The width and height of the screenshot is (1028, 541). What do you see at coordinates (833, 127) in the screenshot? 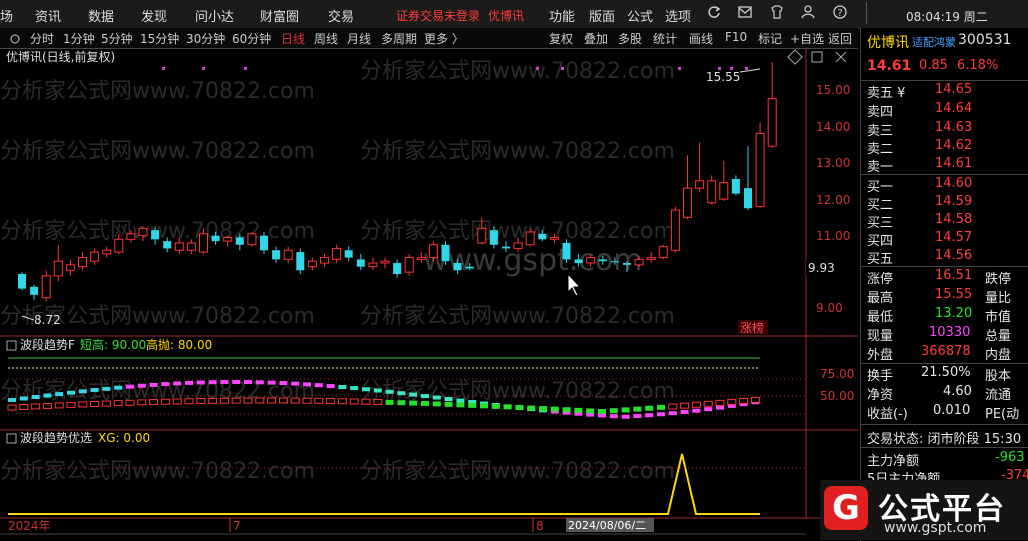
I see `y-tick: 14.00` at bounding box center [833, 127].